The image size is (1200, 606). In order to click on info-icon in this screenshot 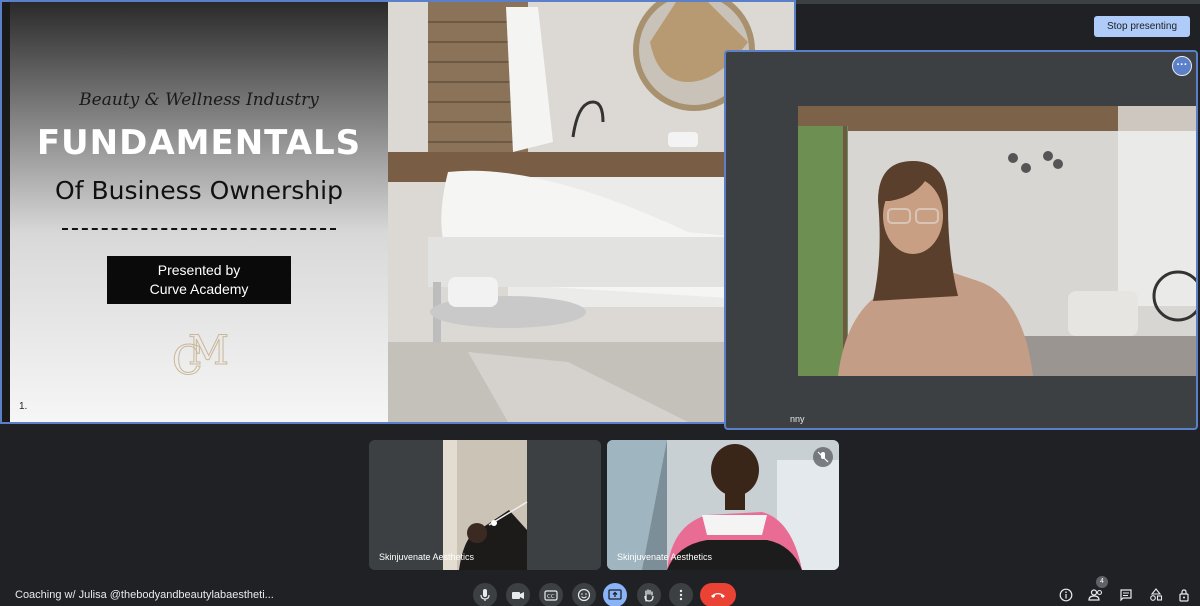, I will do `click(1066, 595)`.